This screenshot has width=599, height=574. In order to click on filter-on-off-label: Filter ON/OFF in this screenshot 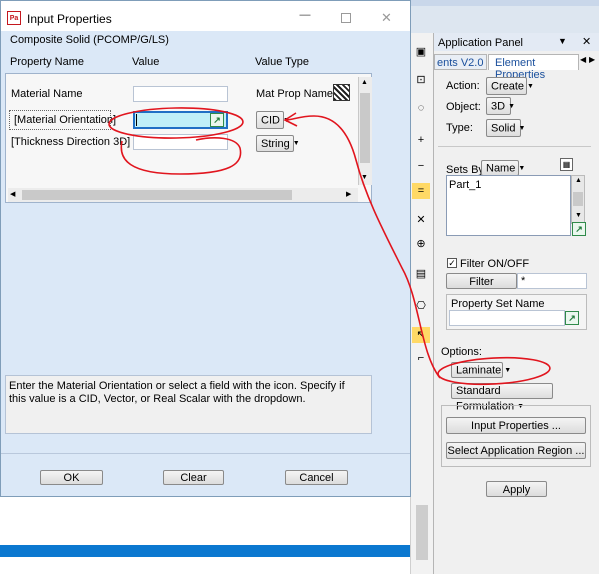, I will do `click(495, 264)`.